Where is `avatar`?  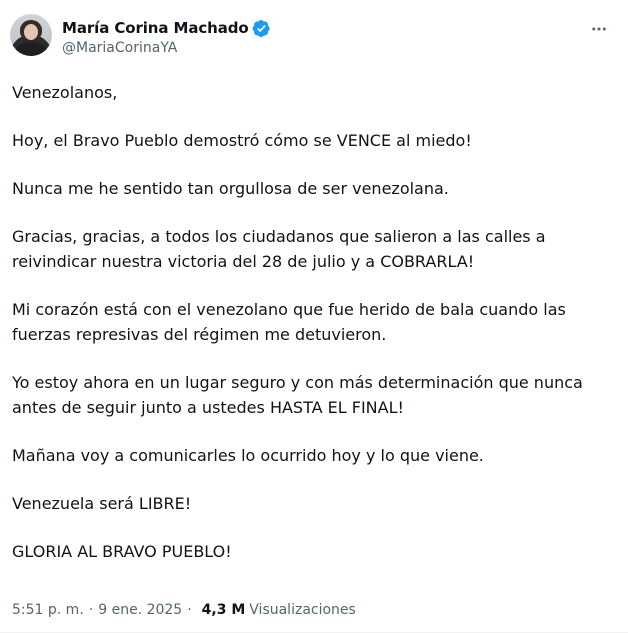
avatar is located at coordinates (31, 35).